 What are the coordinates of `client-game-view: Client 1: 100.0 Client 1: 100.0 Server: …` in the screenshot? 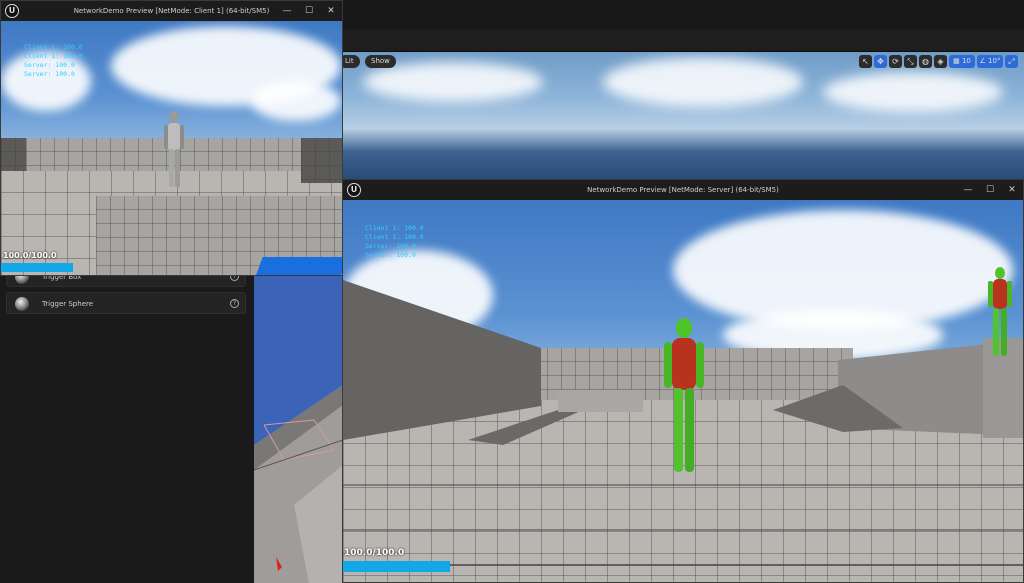 It's located at (171, 148).